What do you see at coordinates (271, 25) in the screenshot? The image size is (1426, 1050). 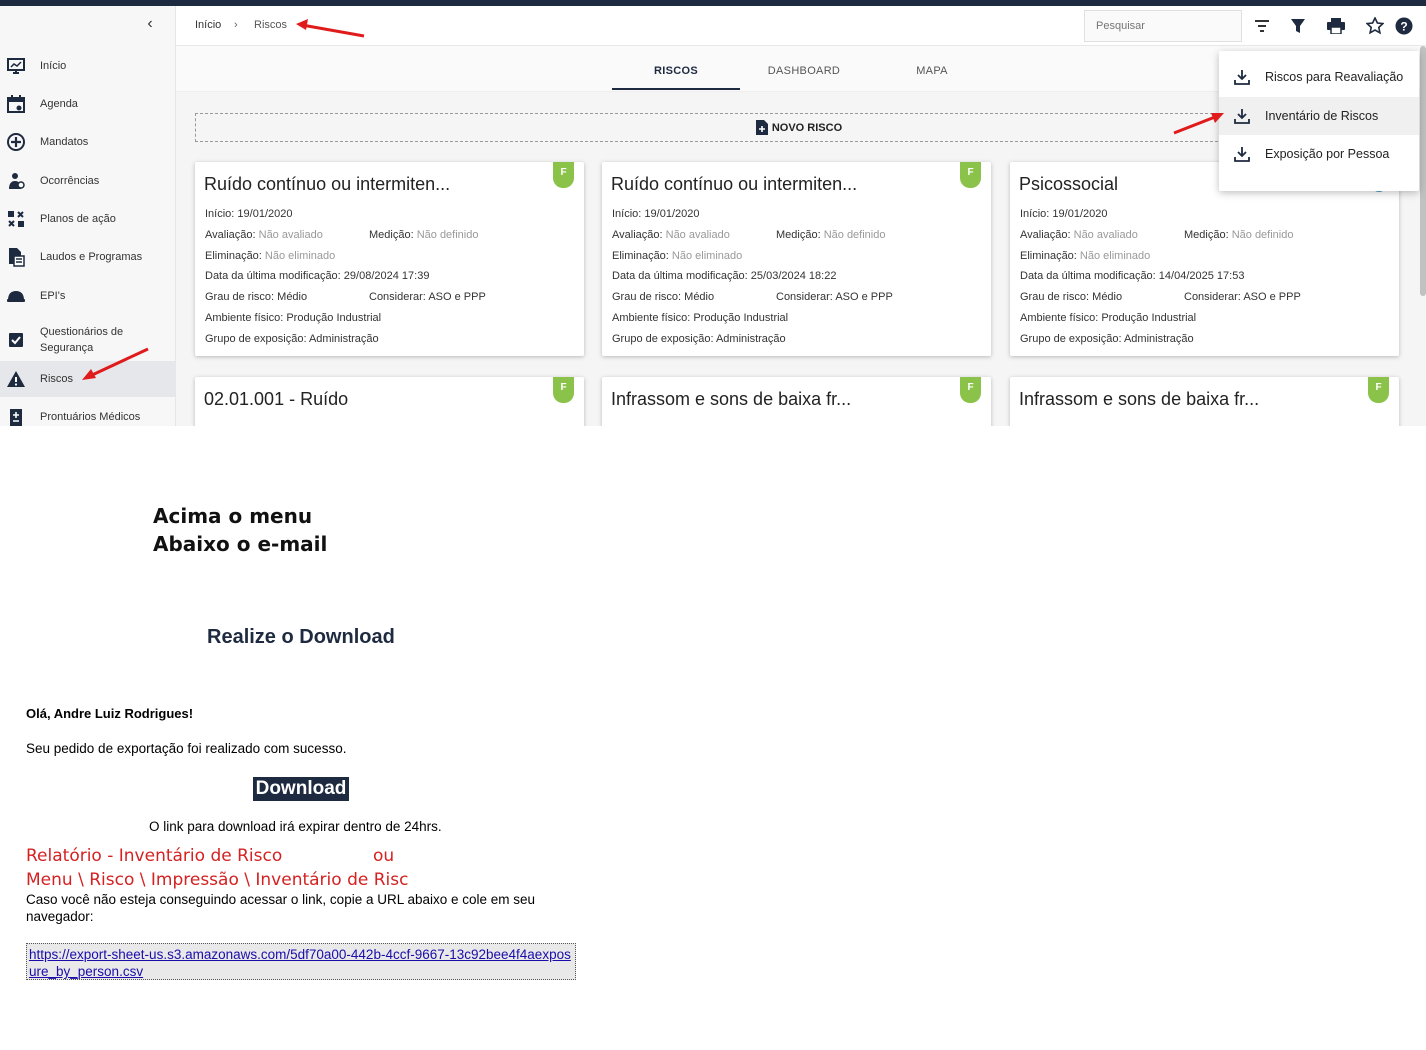 I see `breadcrumb-current: Riscos` at bounding box center [271, 25].